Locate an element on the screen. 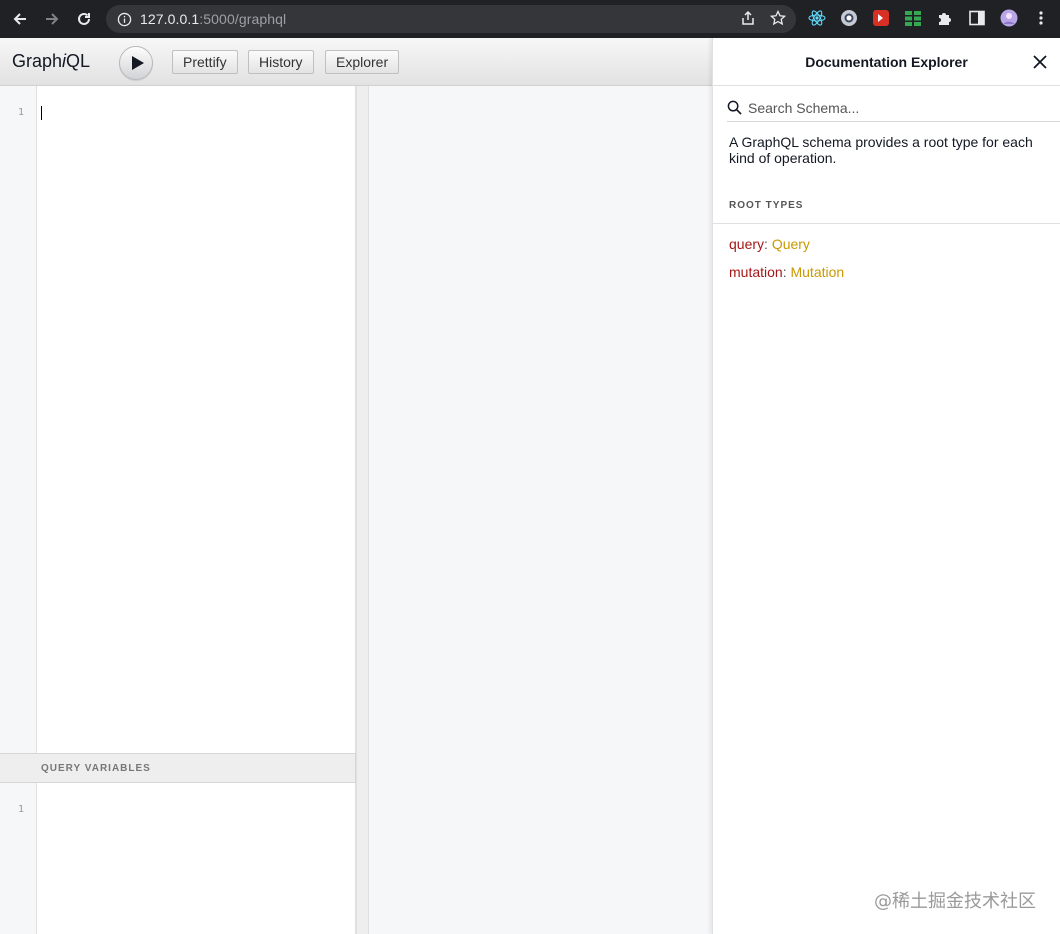 The image size is (1060, 934). app-title: GraphiQL is located at coordinates (51, 61).